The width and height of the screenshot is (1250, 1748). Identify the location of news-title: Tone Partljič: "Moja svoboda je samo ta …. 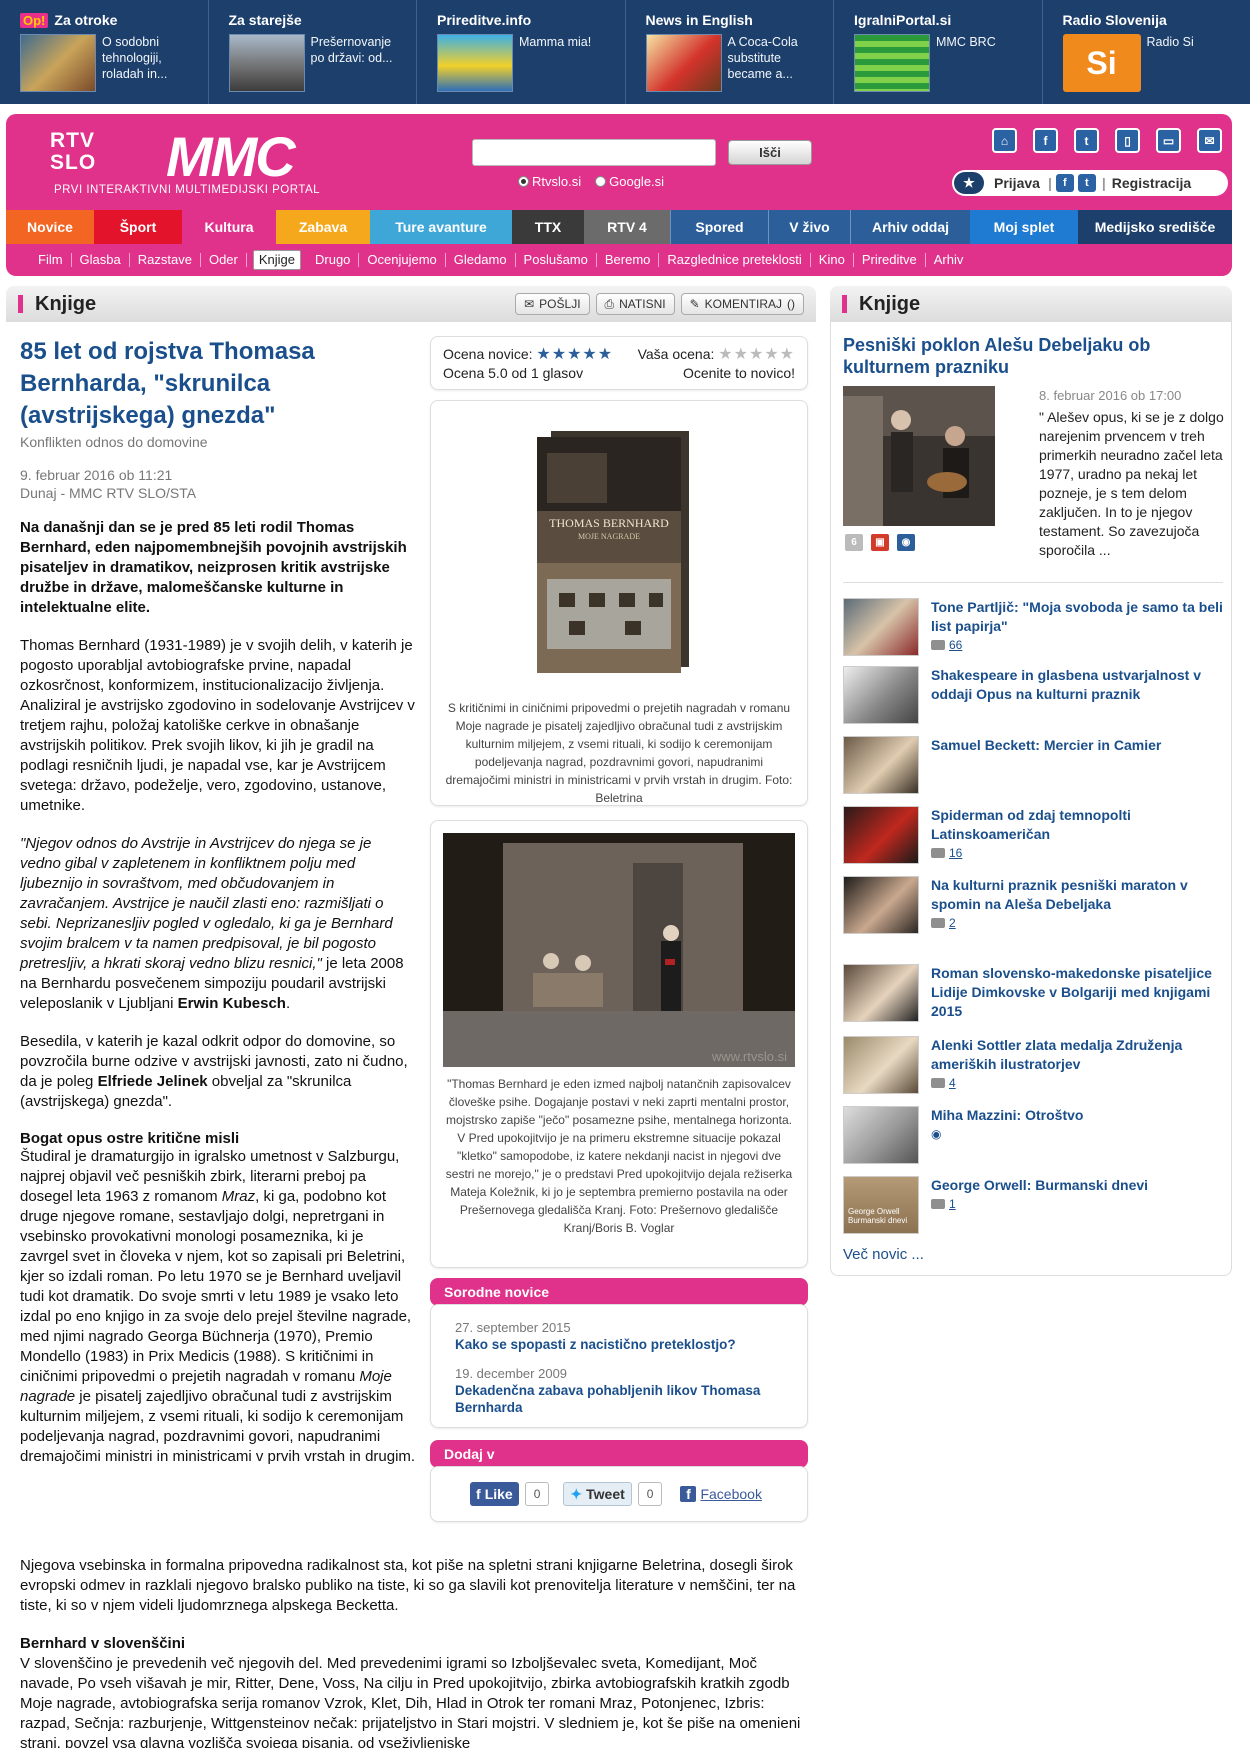
(1077, 617).